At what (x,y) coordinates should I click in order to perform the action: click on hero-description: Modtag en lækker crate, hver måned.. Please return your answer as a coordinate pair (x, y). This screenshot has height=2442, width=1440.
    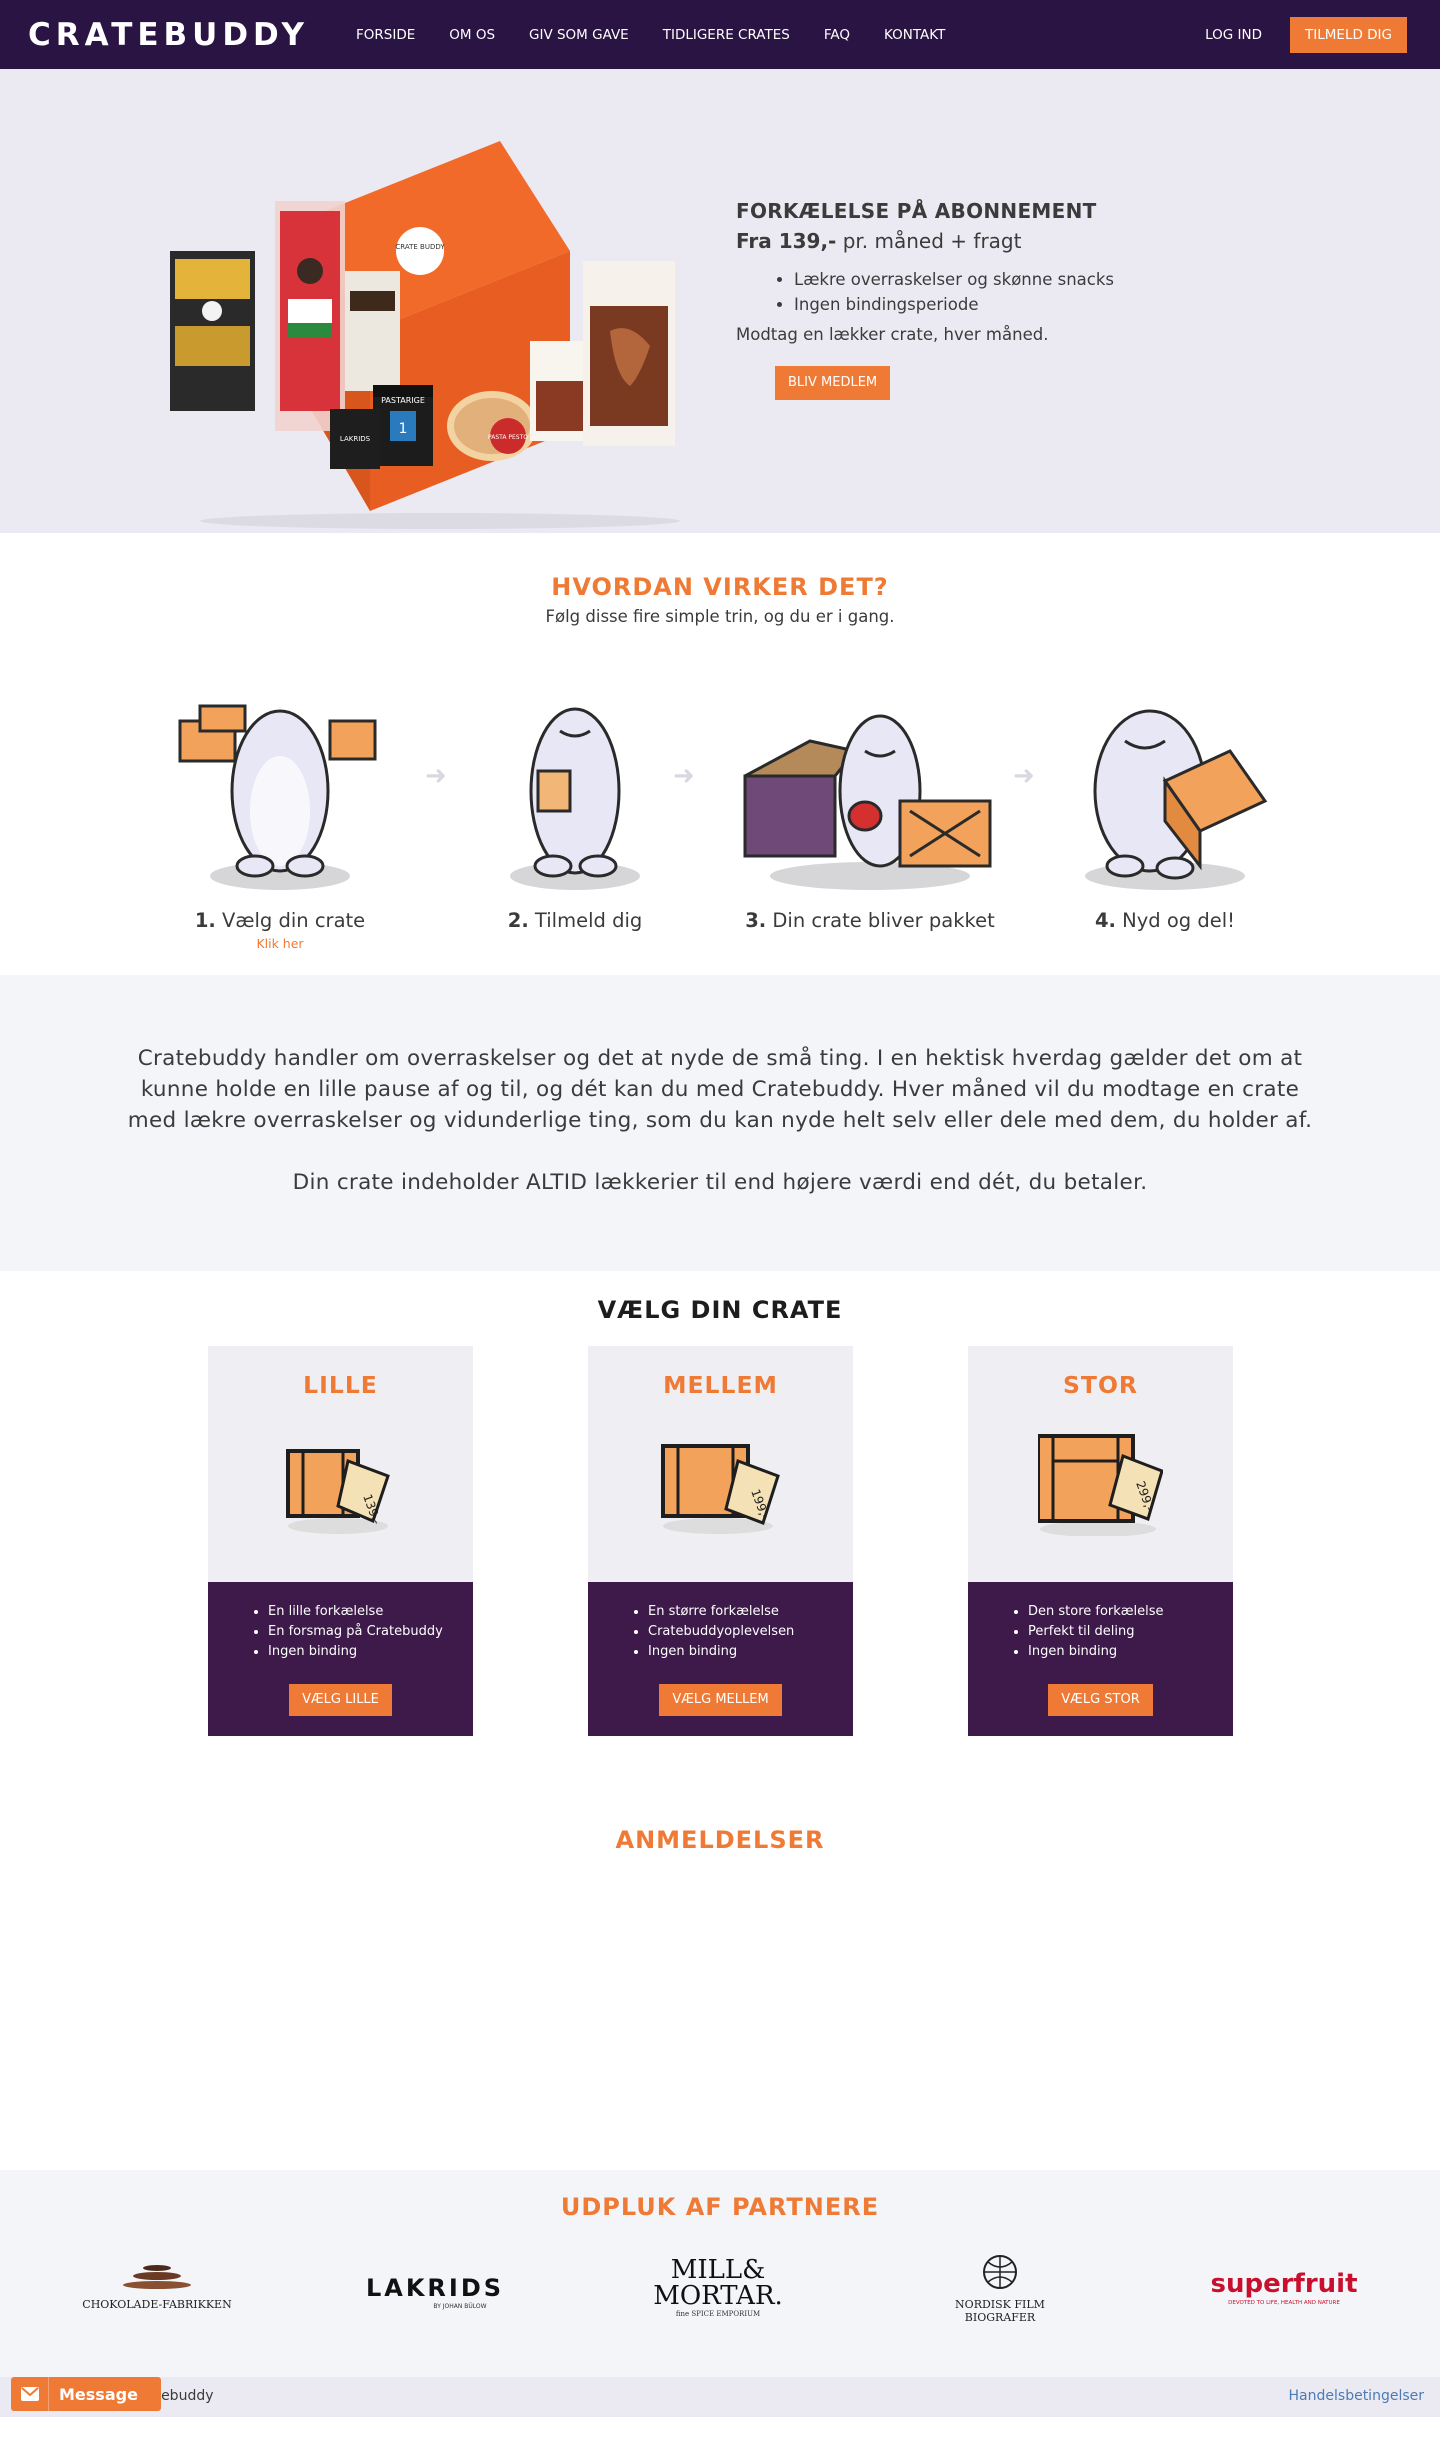
    Looking at the image, I should click on (892, 334).